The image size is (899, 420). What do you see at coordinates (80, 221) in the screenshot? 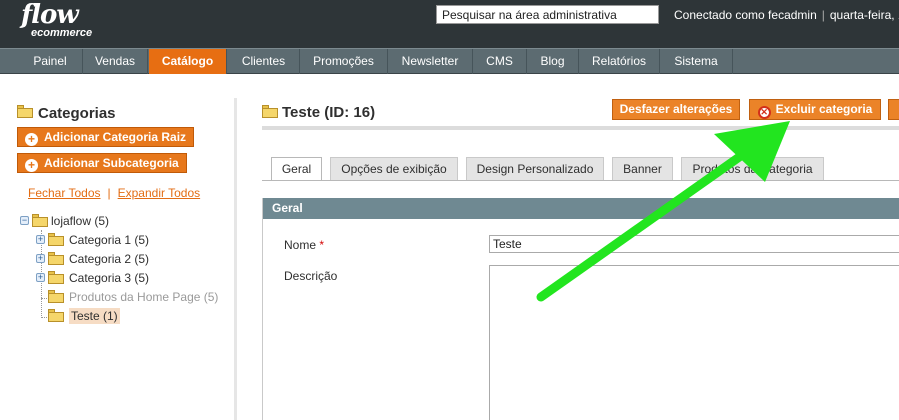
I see `tree-node-label: lojaflow (5)` at bounding box center [80, 221].